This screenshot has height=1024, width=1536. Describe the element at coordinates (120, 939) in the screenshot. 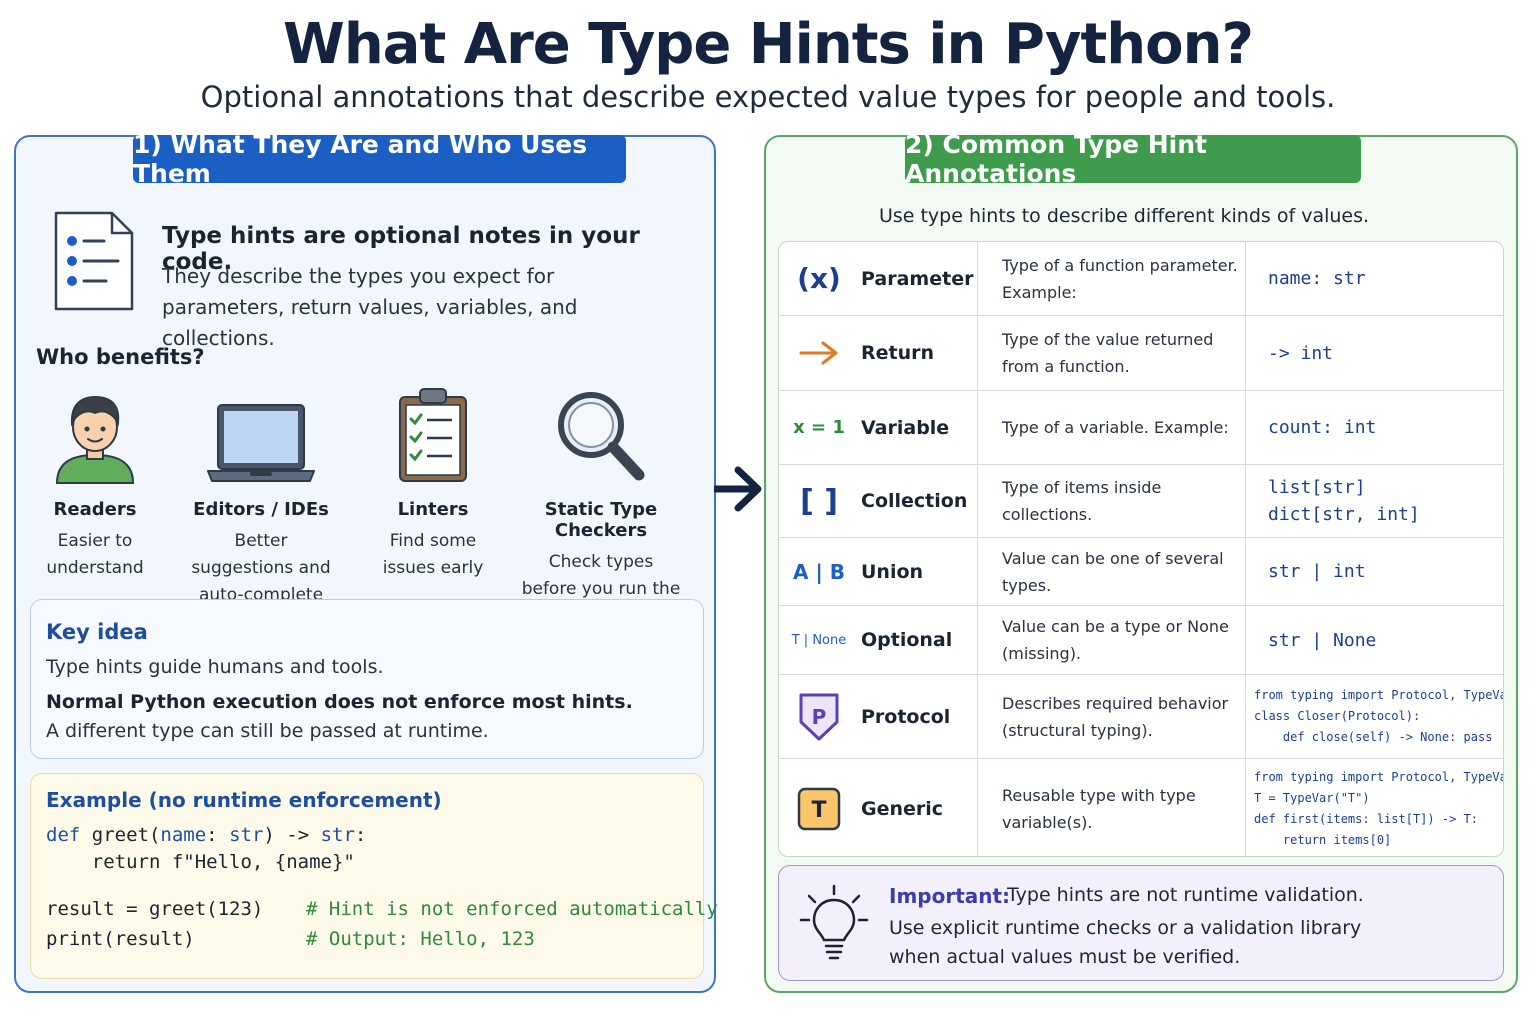

I see `code-line-print: print(result)` at that location.